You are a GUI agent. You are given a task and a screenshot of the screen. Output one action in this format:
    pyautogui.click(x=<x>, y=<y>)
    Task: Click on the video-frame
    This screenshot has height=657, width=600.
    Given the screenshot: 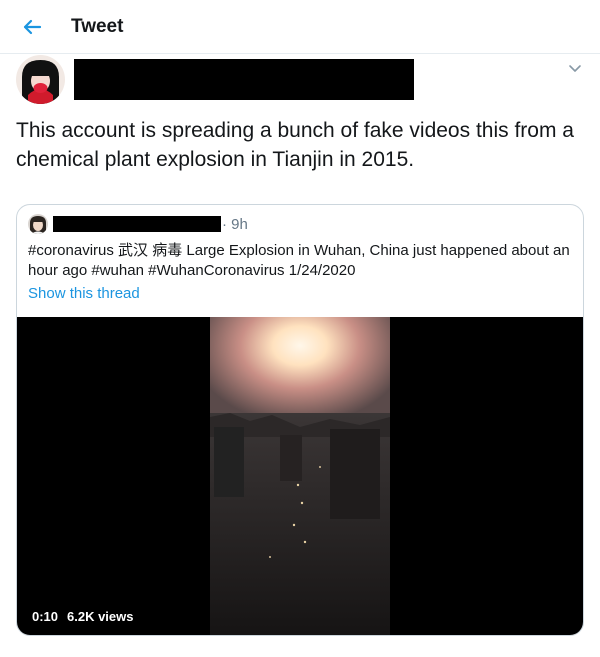 What is the action you would take?
    pyautogui.click(x=300, y=476)
    